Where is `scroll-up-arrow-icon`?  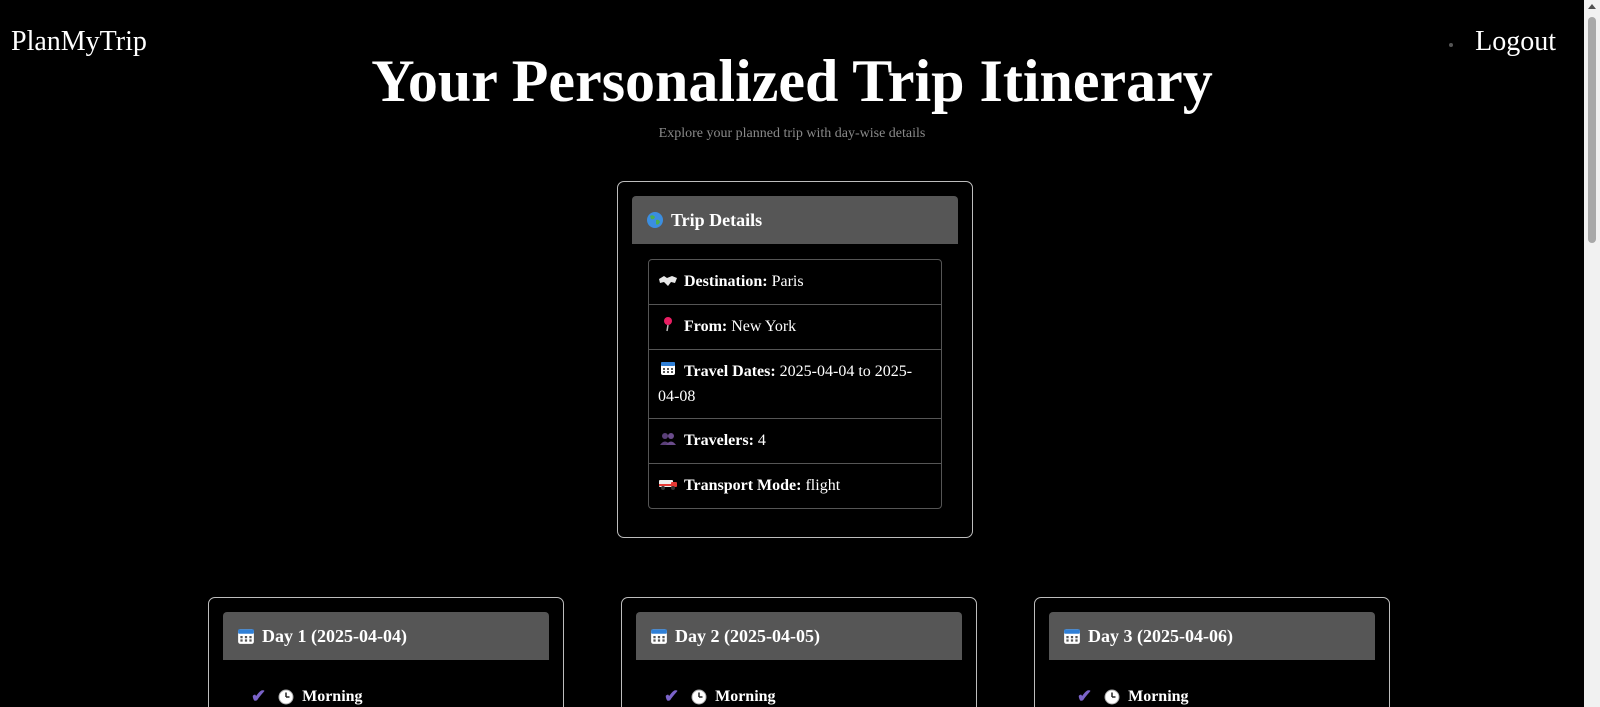
scroll-up-arrow-icon is located at coordinates (1592, 6).